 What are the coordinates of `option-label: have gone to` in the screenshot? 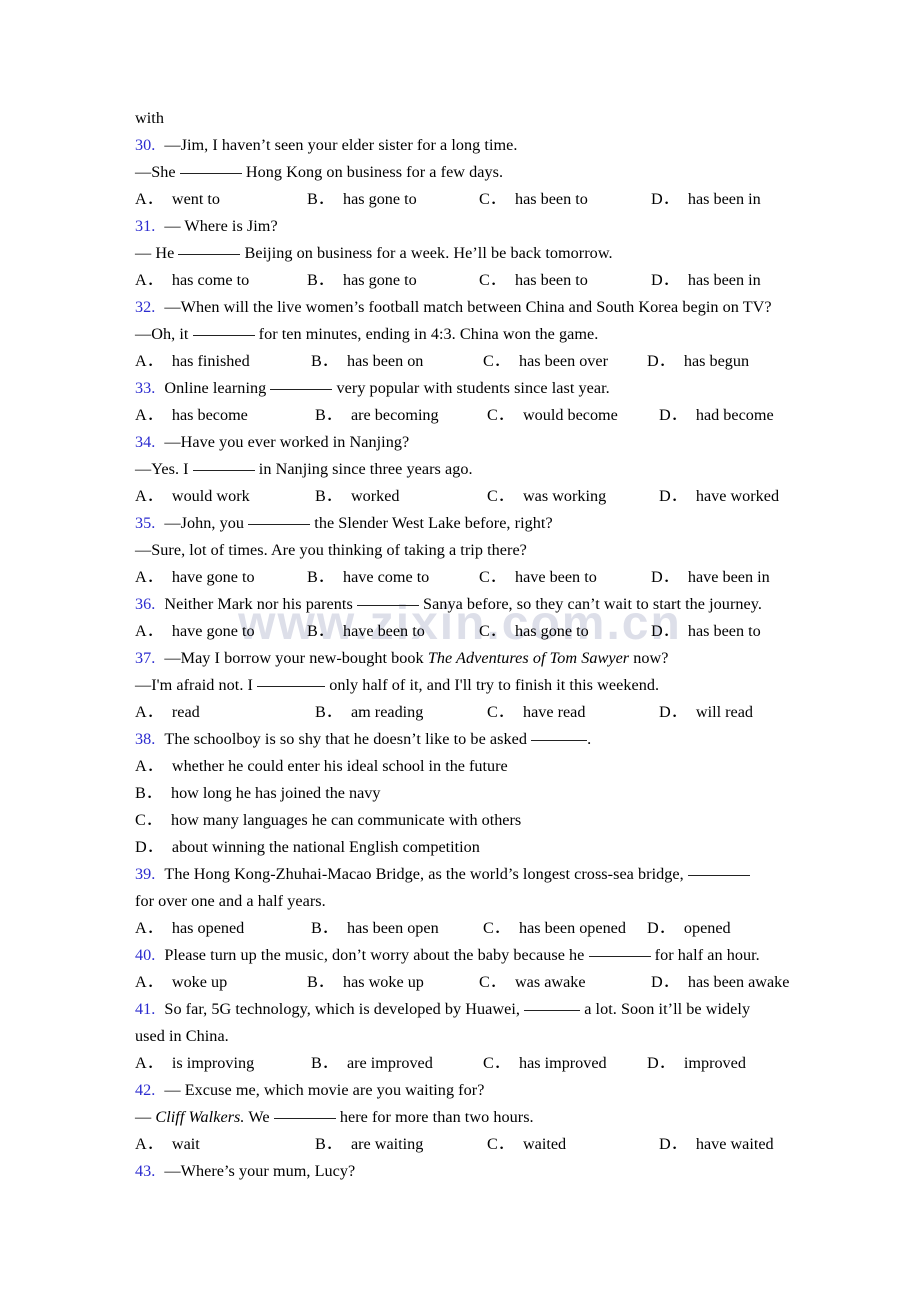 It's located at (213, 631).